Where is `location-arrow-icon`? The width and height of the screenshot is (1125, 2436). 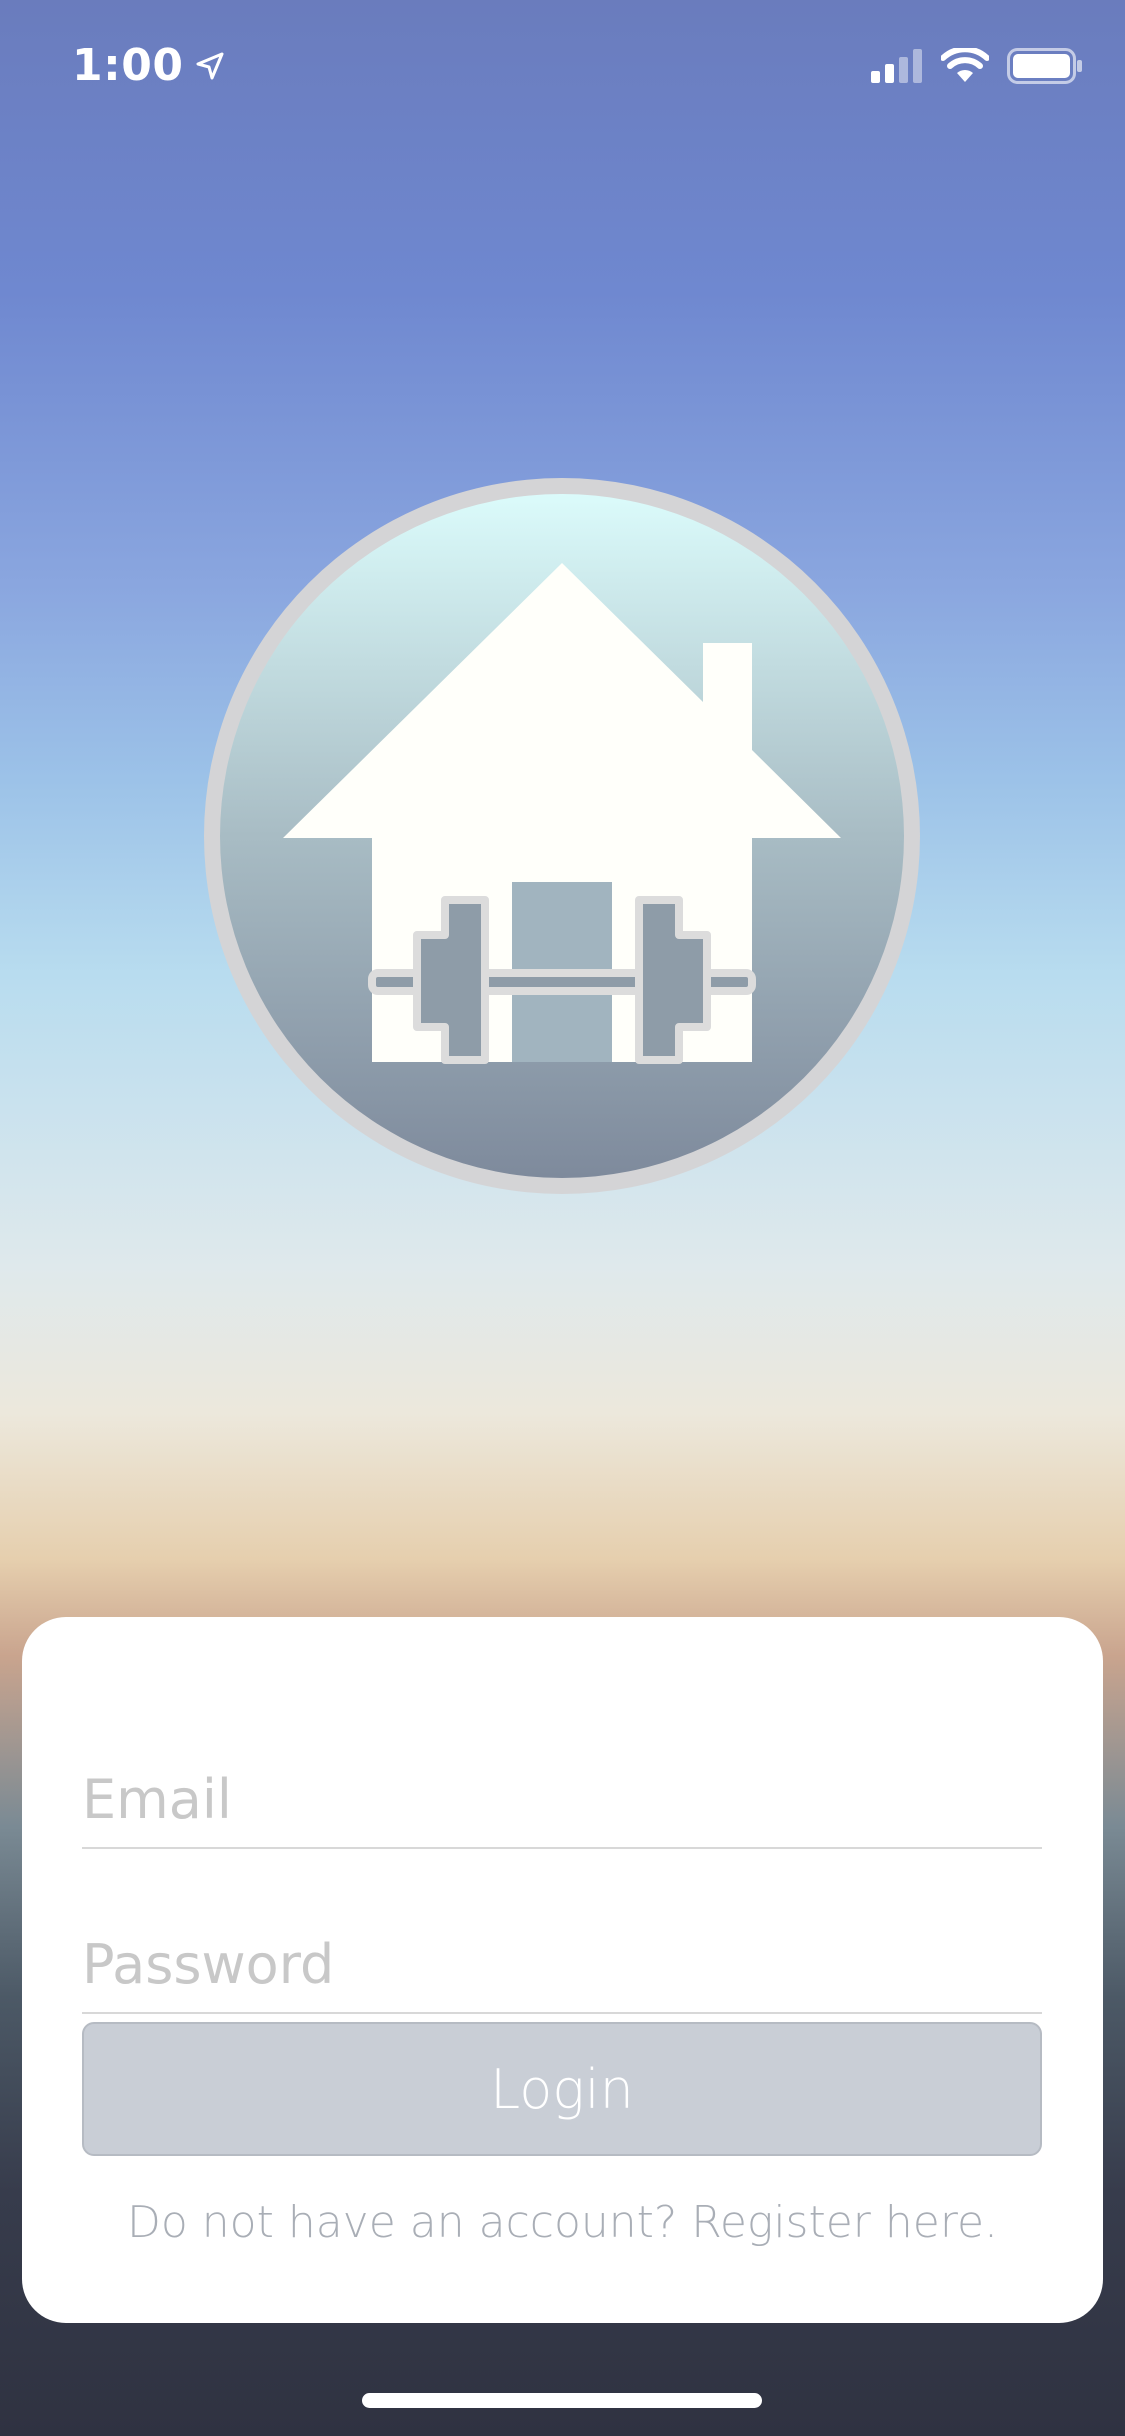 location-arrow-icon is located at coordinates (210, 66).